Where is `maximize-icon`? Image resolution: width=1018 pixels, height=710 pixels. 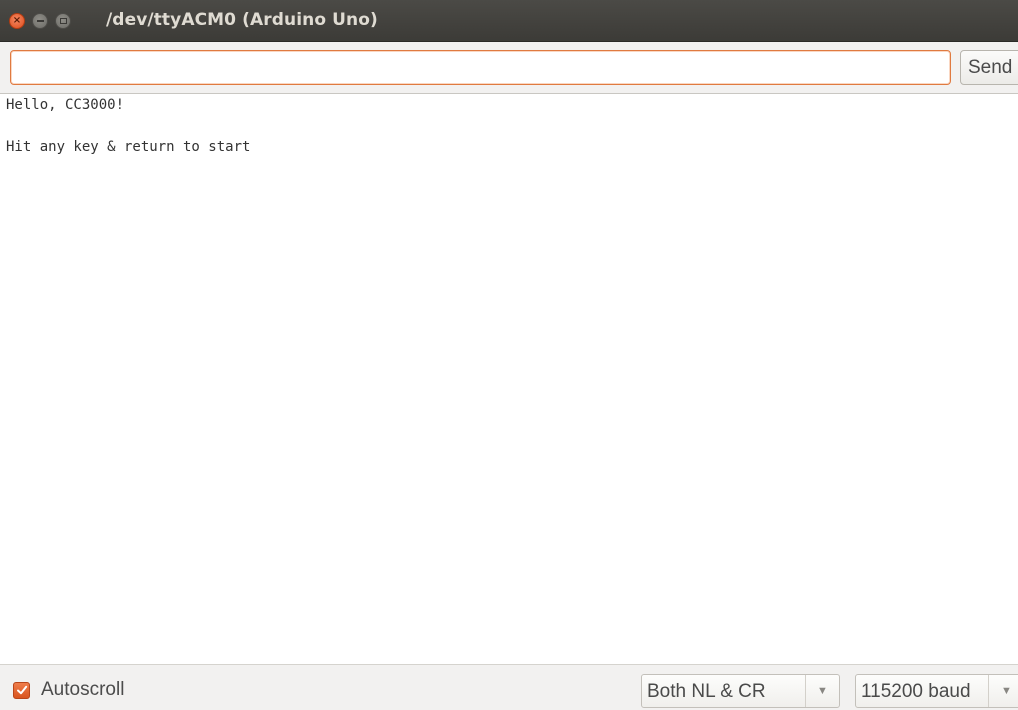 maximize-icon is located at coordinates (63, 21).